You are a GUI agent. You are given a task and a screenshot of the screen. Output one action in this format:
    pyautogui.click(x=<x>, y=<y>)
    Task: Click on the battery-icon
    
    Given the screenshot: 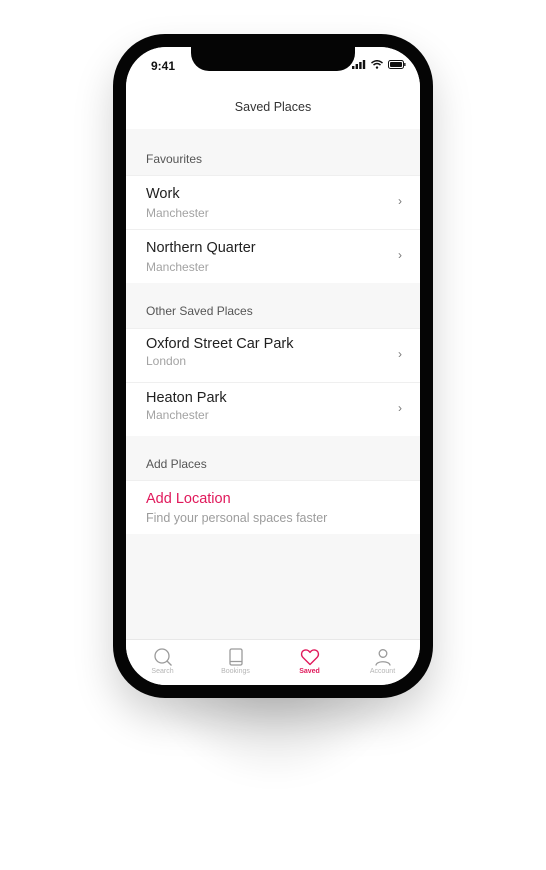 What is the action you would take?
    pyautogui.click(x=397, y=64)
    